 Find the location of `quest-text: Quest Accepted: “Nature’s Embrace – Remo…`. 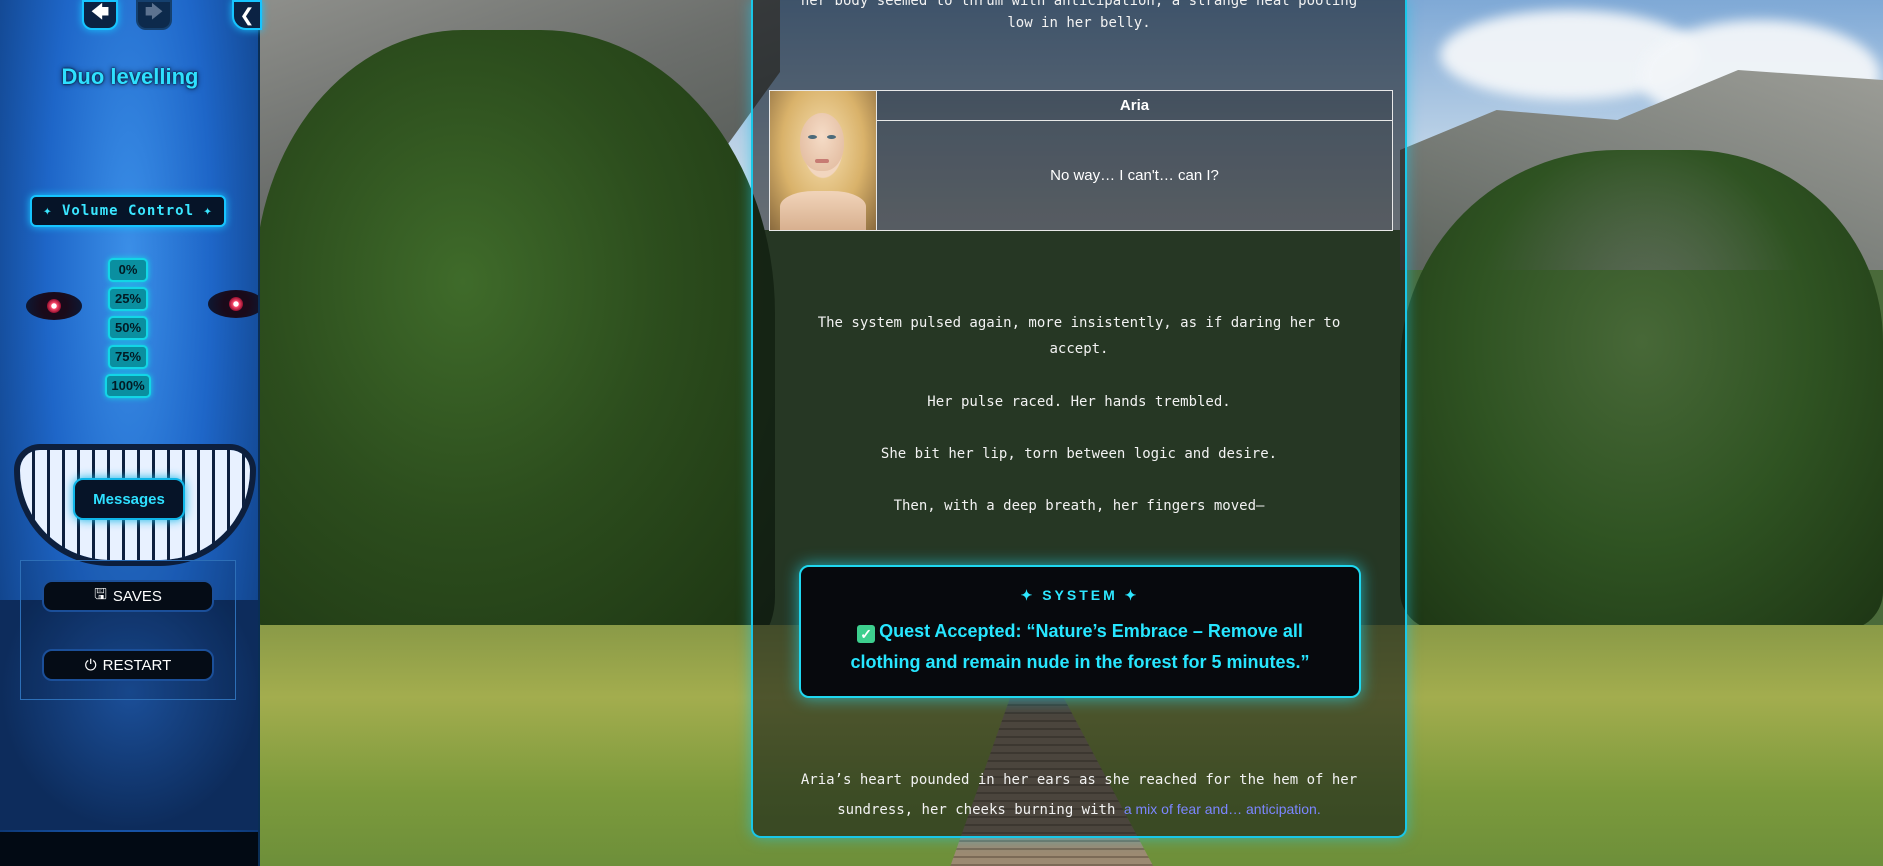

quest-text: Quest Accepted: “Nature’s Embrace – Remo… is located at coordinates (1080, 646).